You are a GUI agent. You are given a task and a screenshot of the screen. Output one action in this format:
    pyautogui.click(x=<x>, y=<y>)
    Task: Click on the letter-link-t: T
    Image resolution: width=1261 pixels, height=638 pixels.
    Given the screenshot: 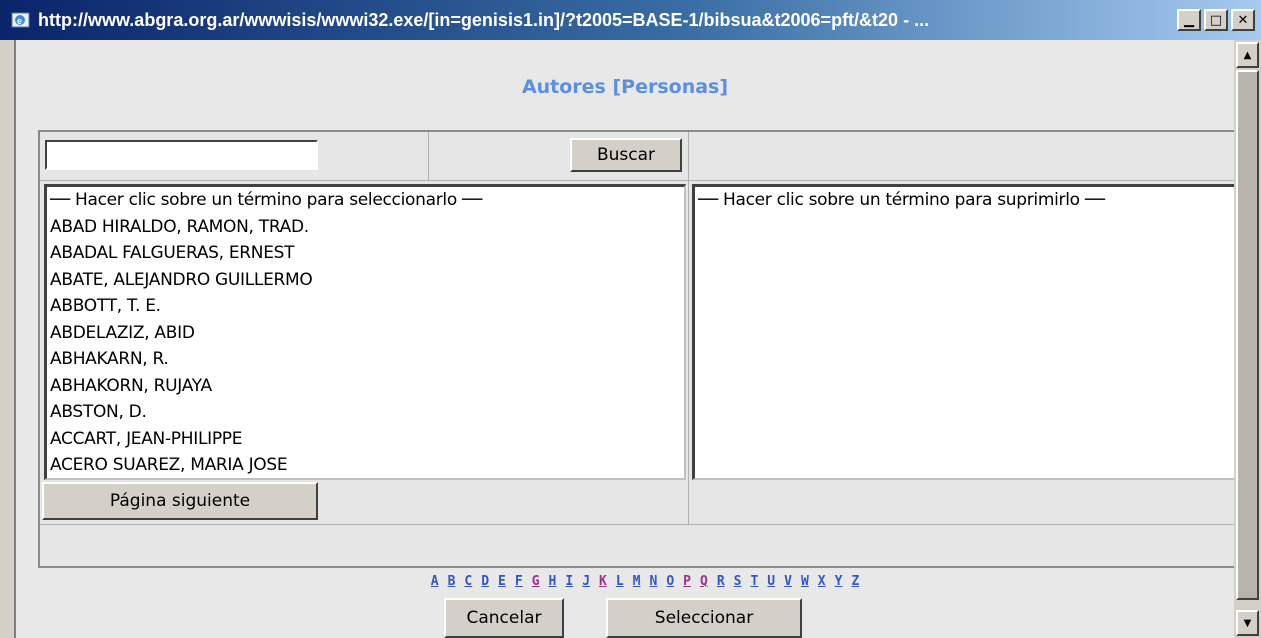 What is the action you would take?
    pyautogui.click(x=754, y=581)
    